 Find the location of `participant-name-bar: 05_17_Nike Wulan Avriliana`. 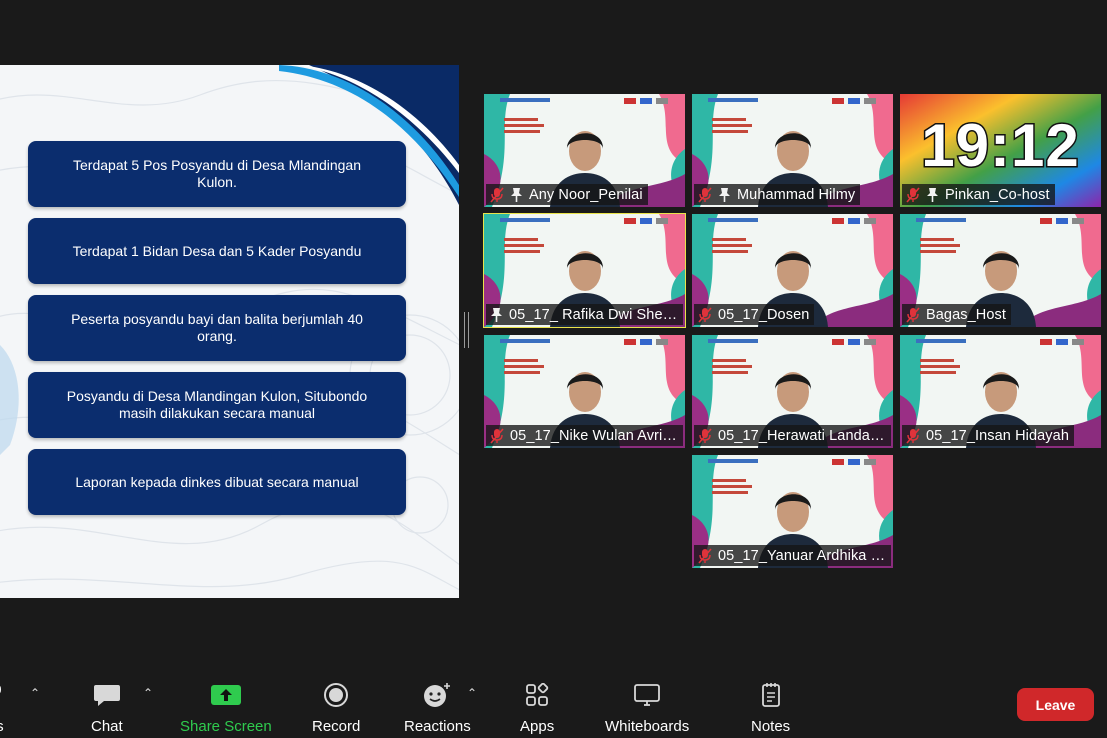

participant-name-bar: 05_17_Nike Wulan Avriliana is located at coordinates (584, 435).